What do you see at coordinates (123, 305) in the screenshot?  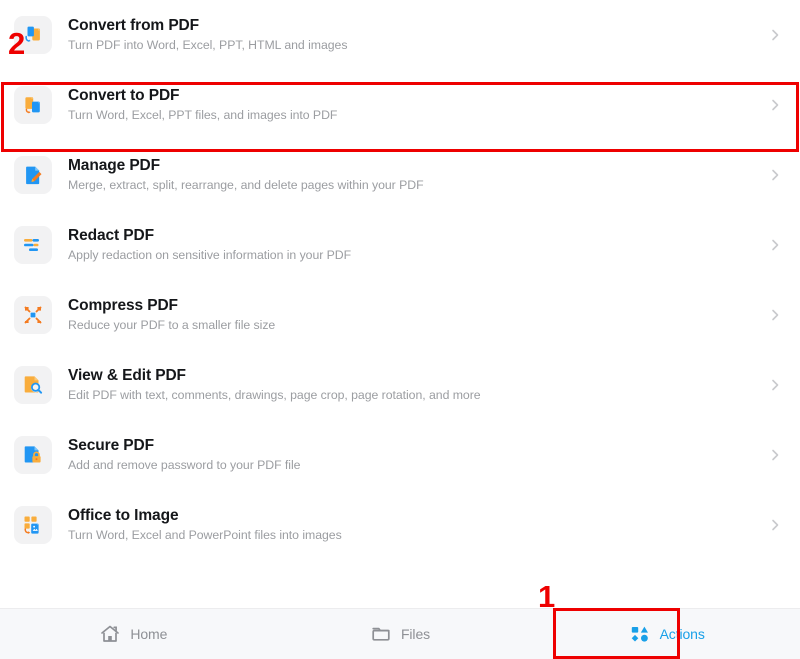 I see `action-title: Compress PDF` at bounding box center [123, 305].